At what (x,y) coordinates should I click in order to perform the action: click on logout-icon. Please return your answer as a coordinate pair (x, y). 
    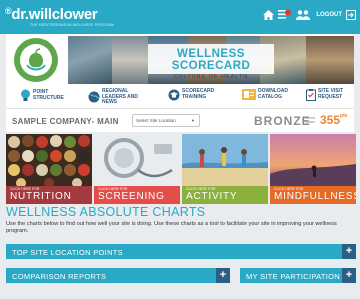
    Looking at the image, I should click on (351, 14).